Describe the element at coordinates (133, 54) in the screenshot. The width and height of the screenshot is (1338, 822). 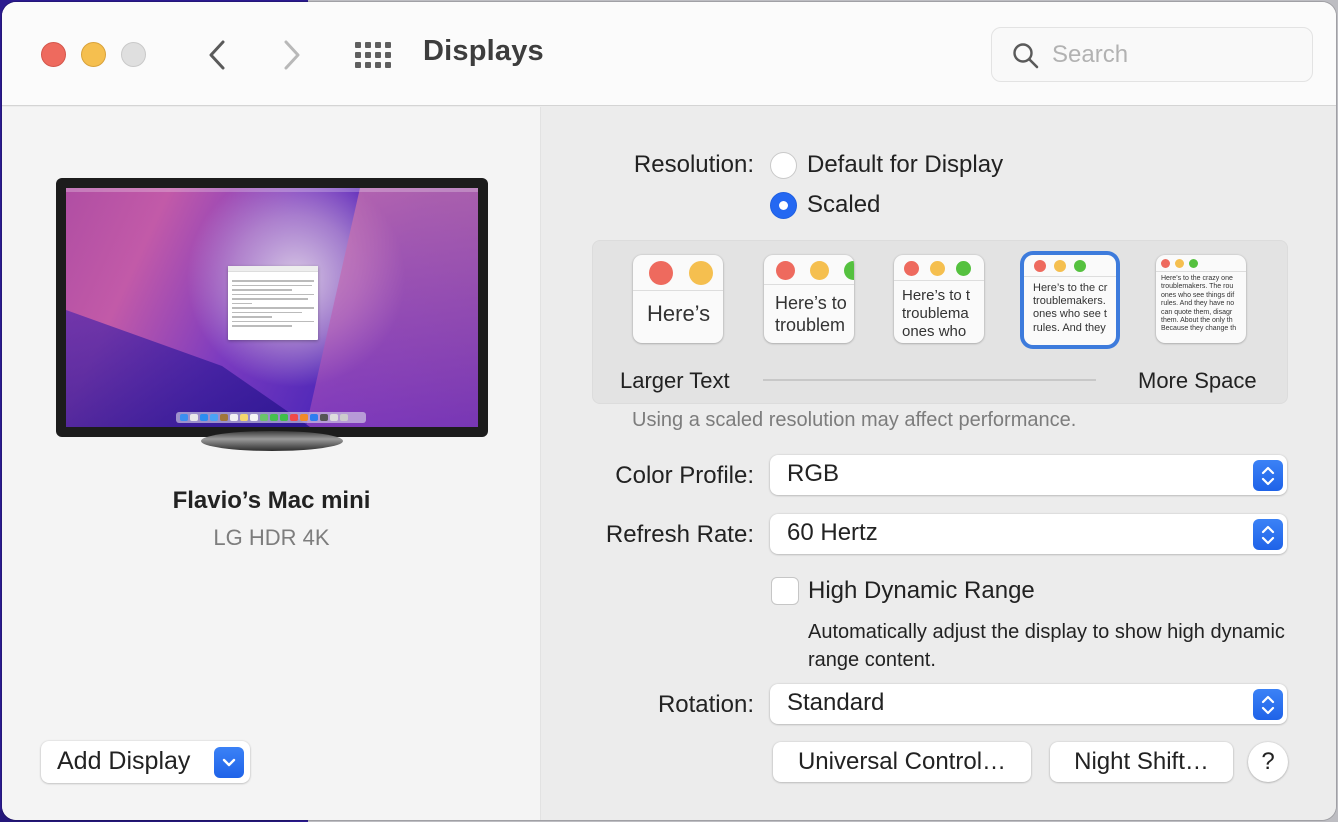
I see `zoom-window-button` at that location.